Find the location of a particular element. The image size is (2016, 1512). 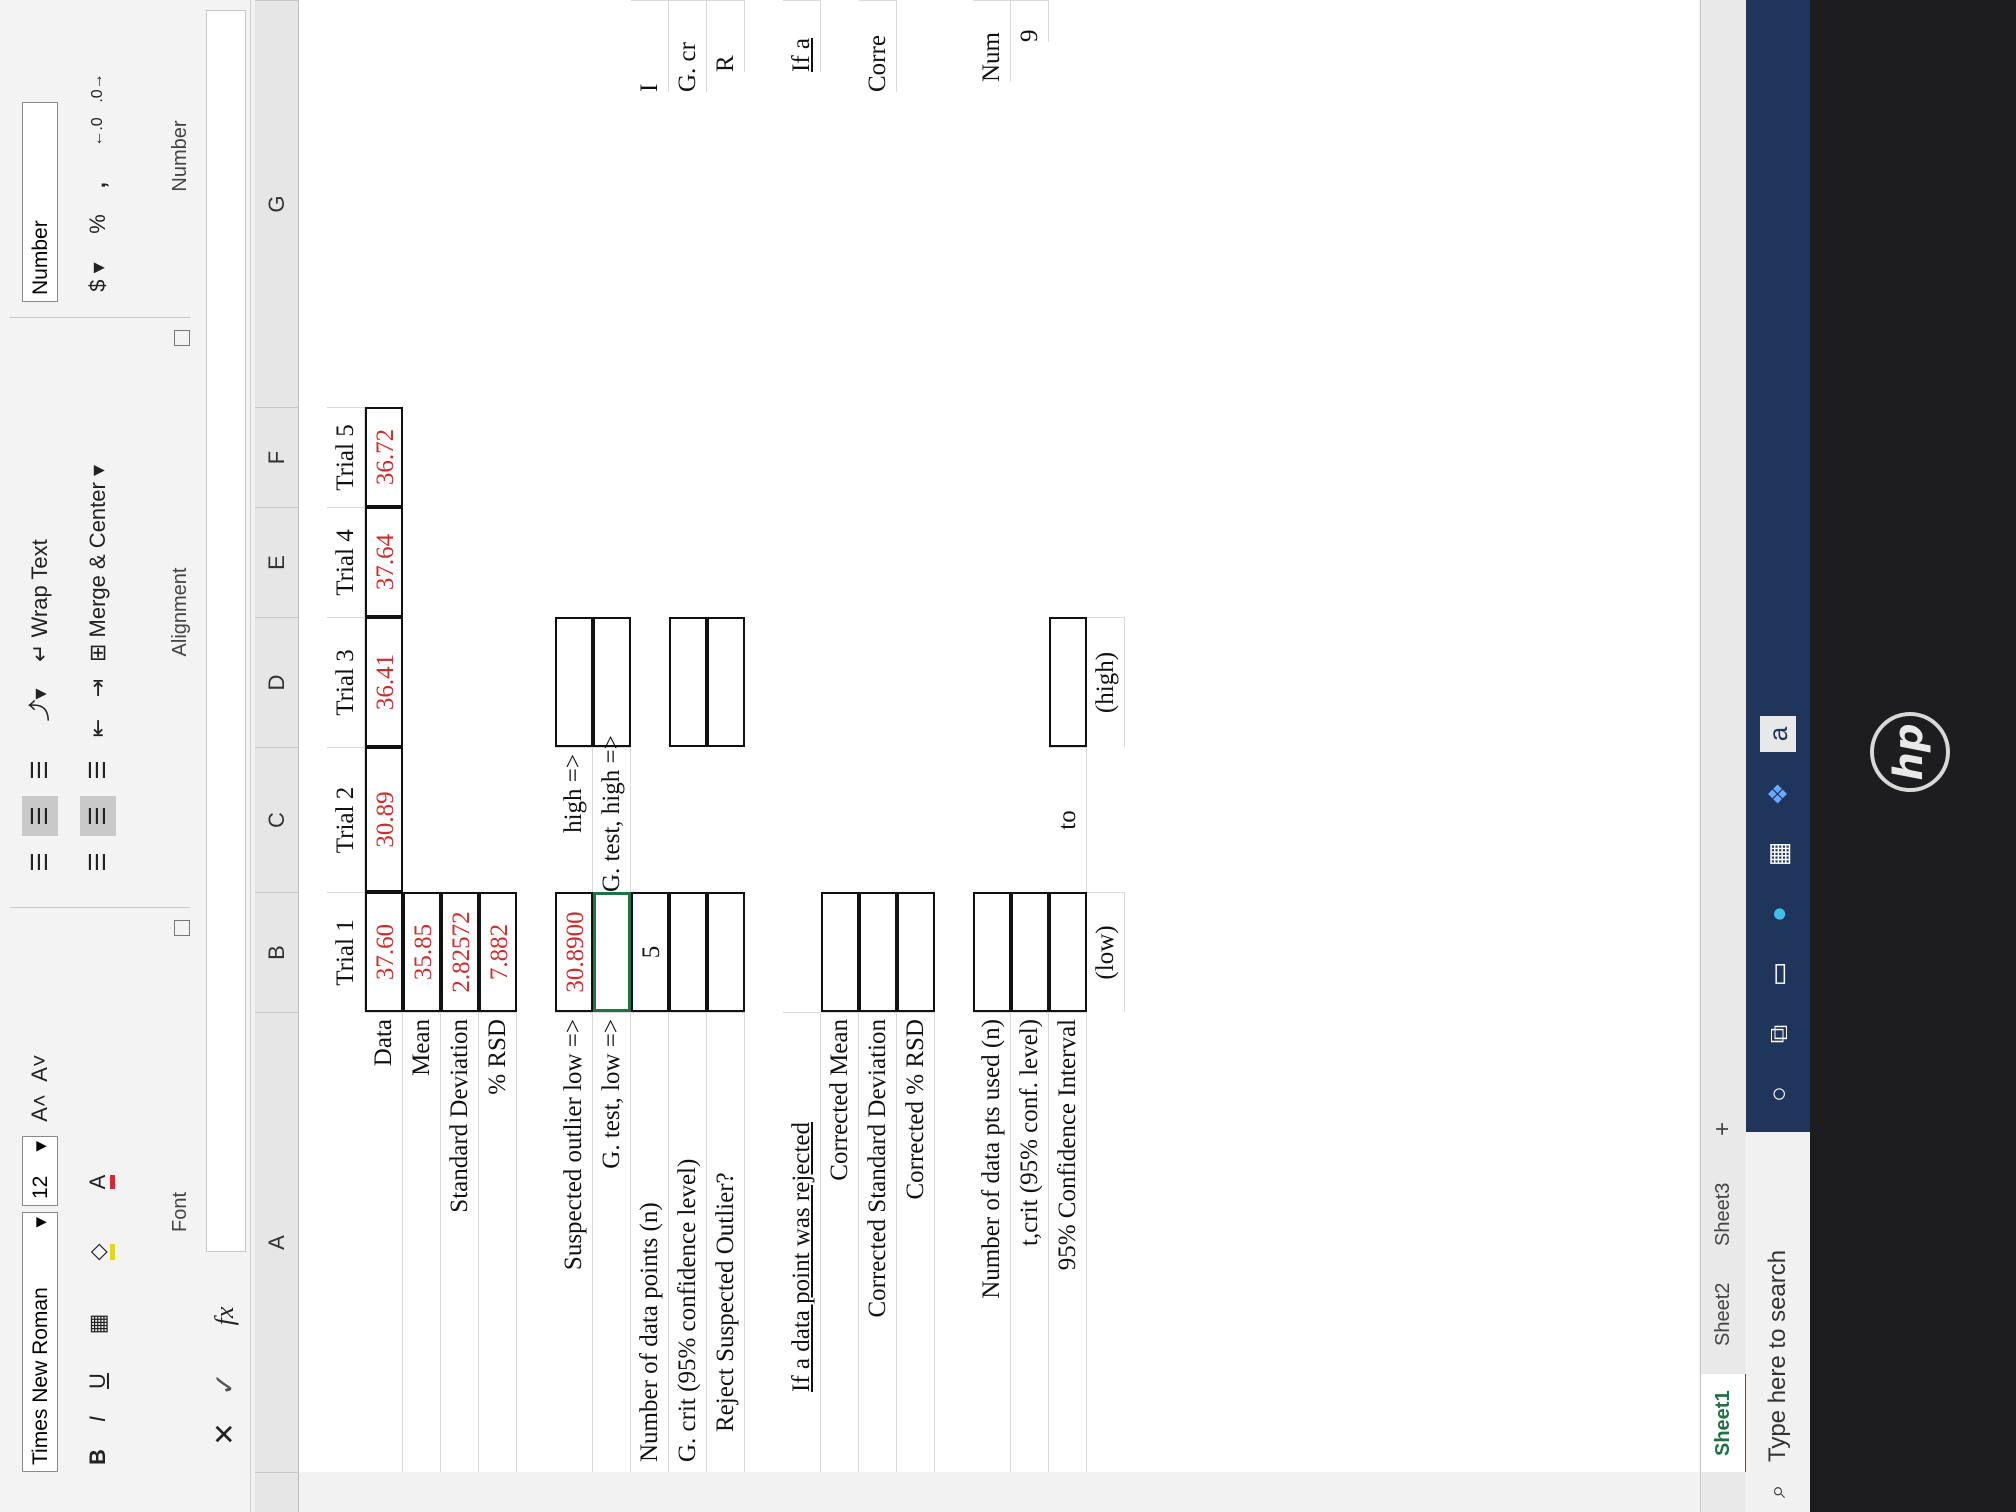

formula-input is located at coordinates (226, 631).